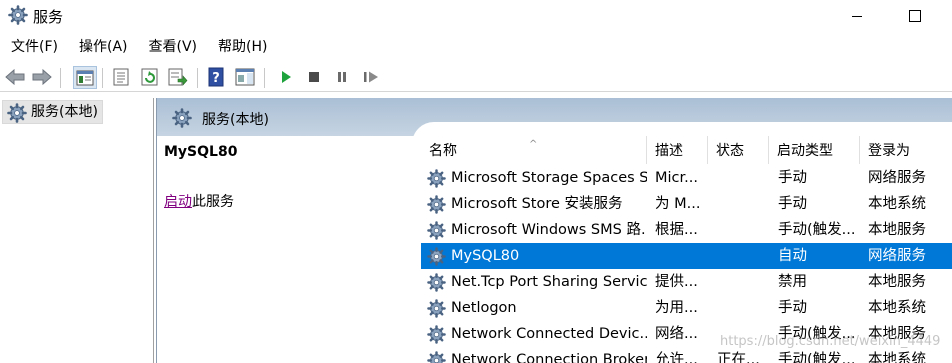  I want to click on export-list-icon, so click(178, 77).